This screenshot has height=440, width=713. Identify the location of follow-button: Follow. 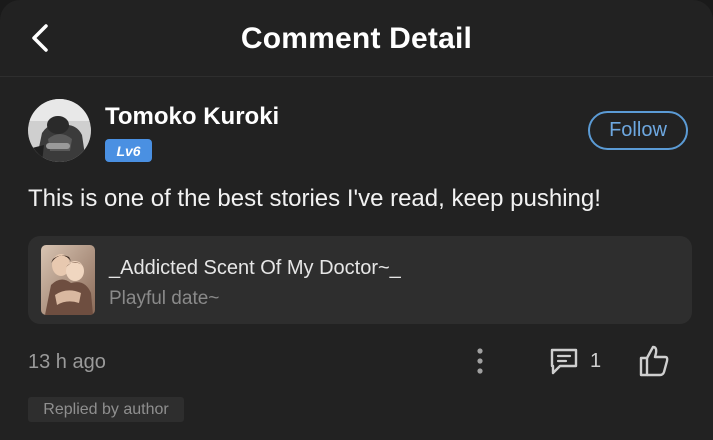
(638, 130).